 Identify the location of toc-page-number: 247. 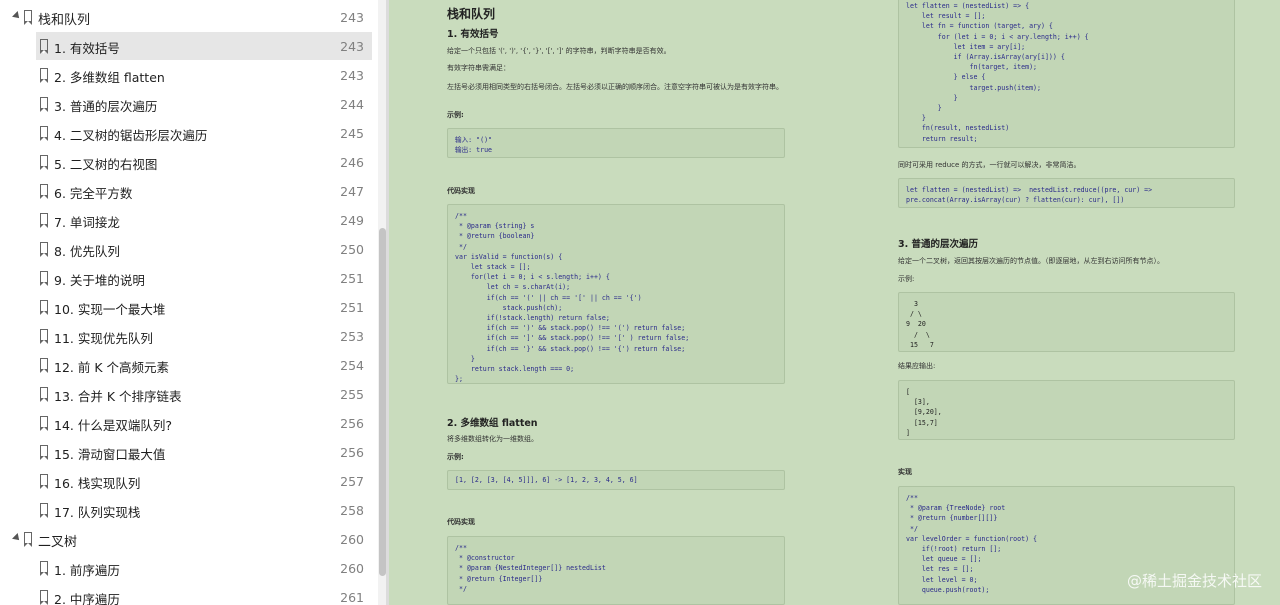
(352, 191).